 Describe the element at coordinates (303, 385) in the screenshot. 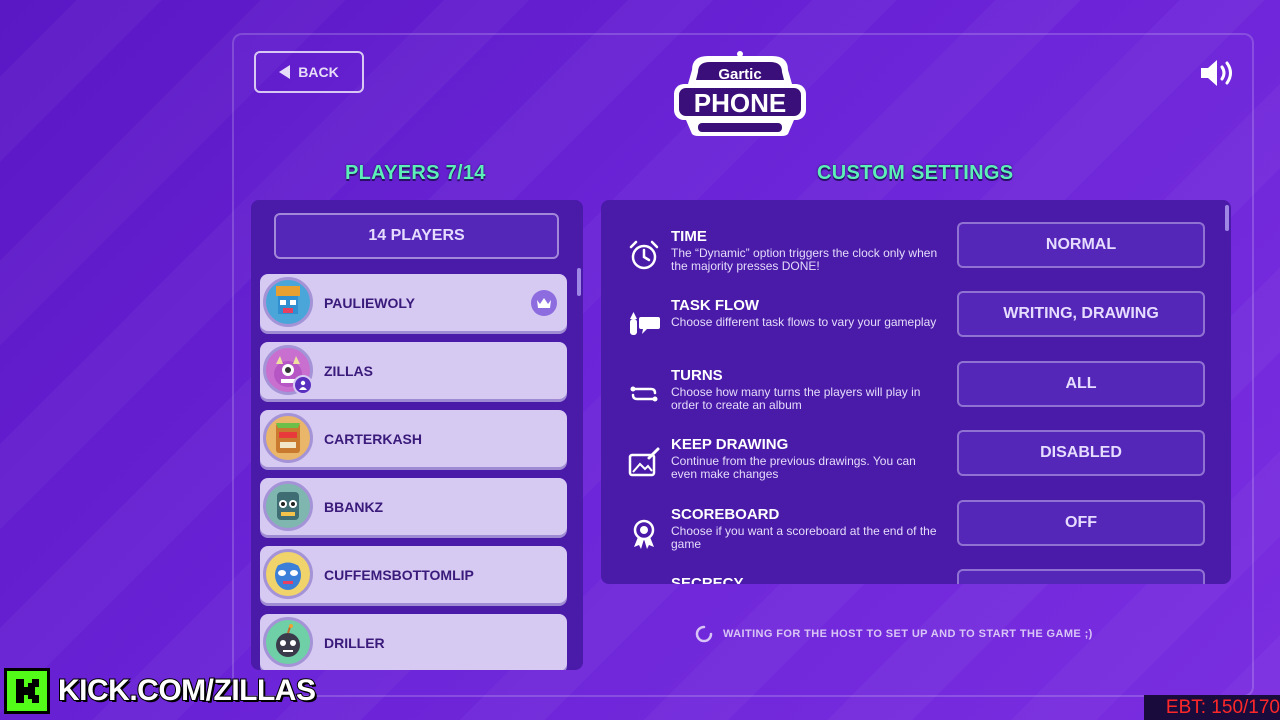

I see `user-icon` at that location.